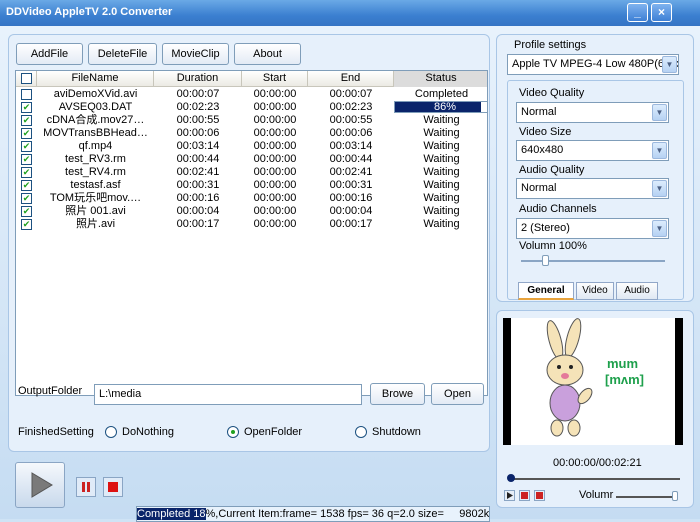 The width and height of the screenshot is (700, 522). I want to click on row-status: Completed, so click(441, 94).